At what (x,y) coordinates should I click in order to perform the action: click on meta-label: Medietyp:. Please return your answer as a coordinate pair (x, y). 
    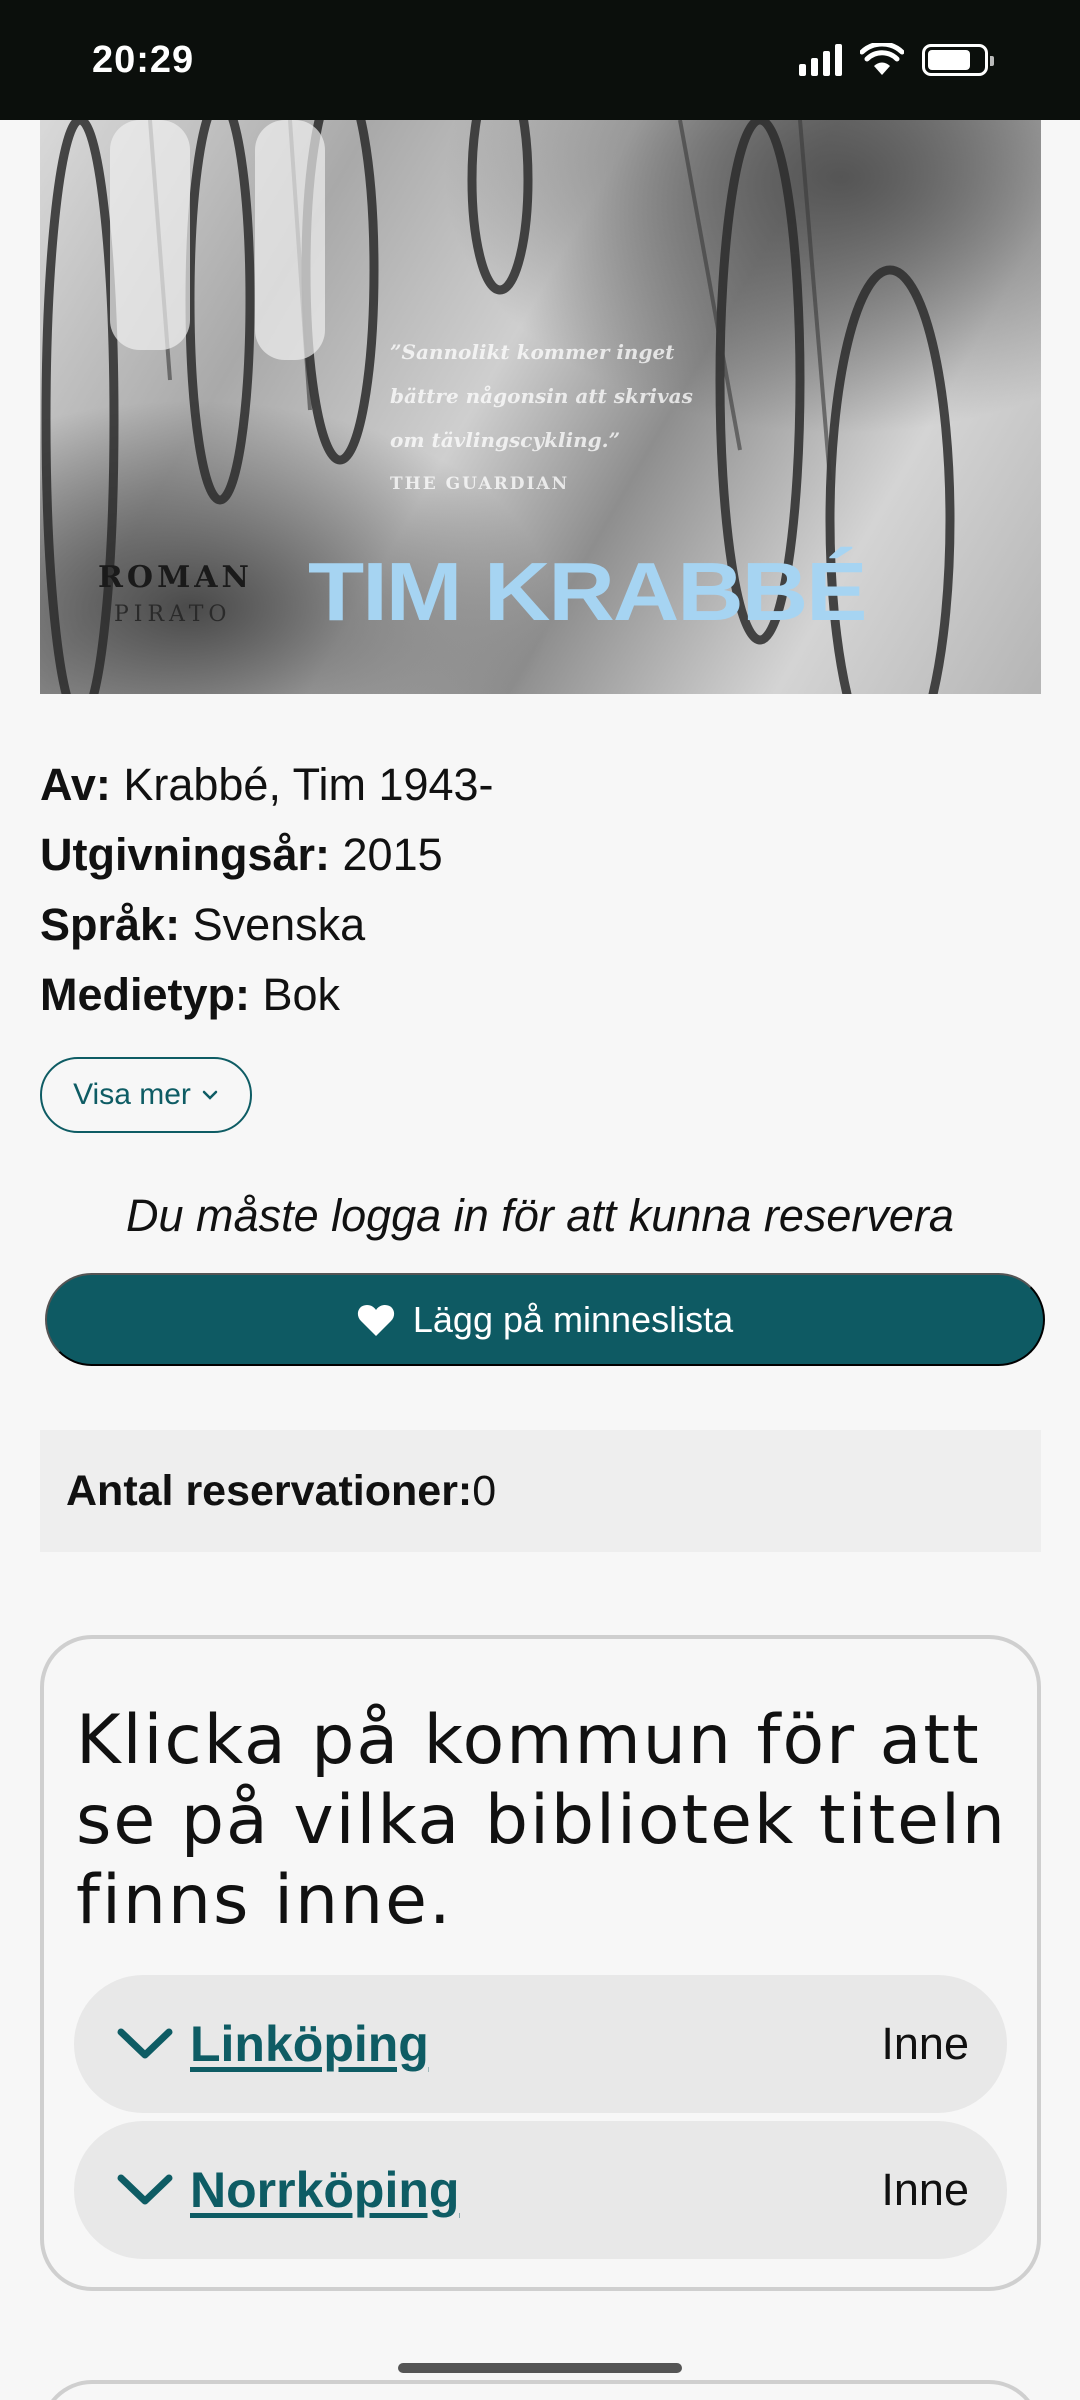
    Looking at the image, I should click on (145, 994).